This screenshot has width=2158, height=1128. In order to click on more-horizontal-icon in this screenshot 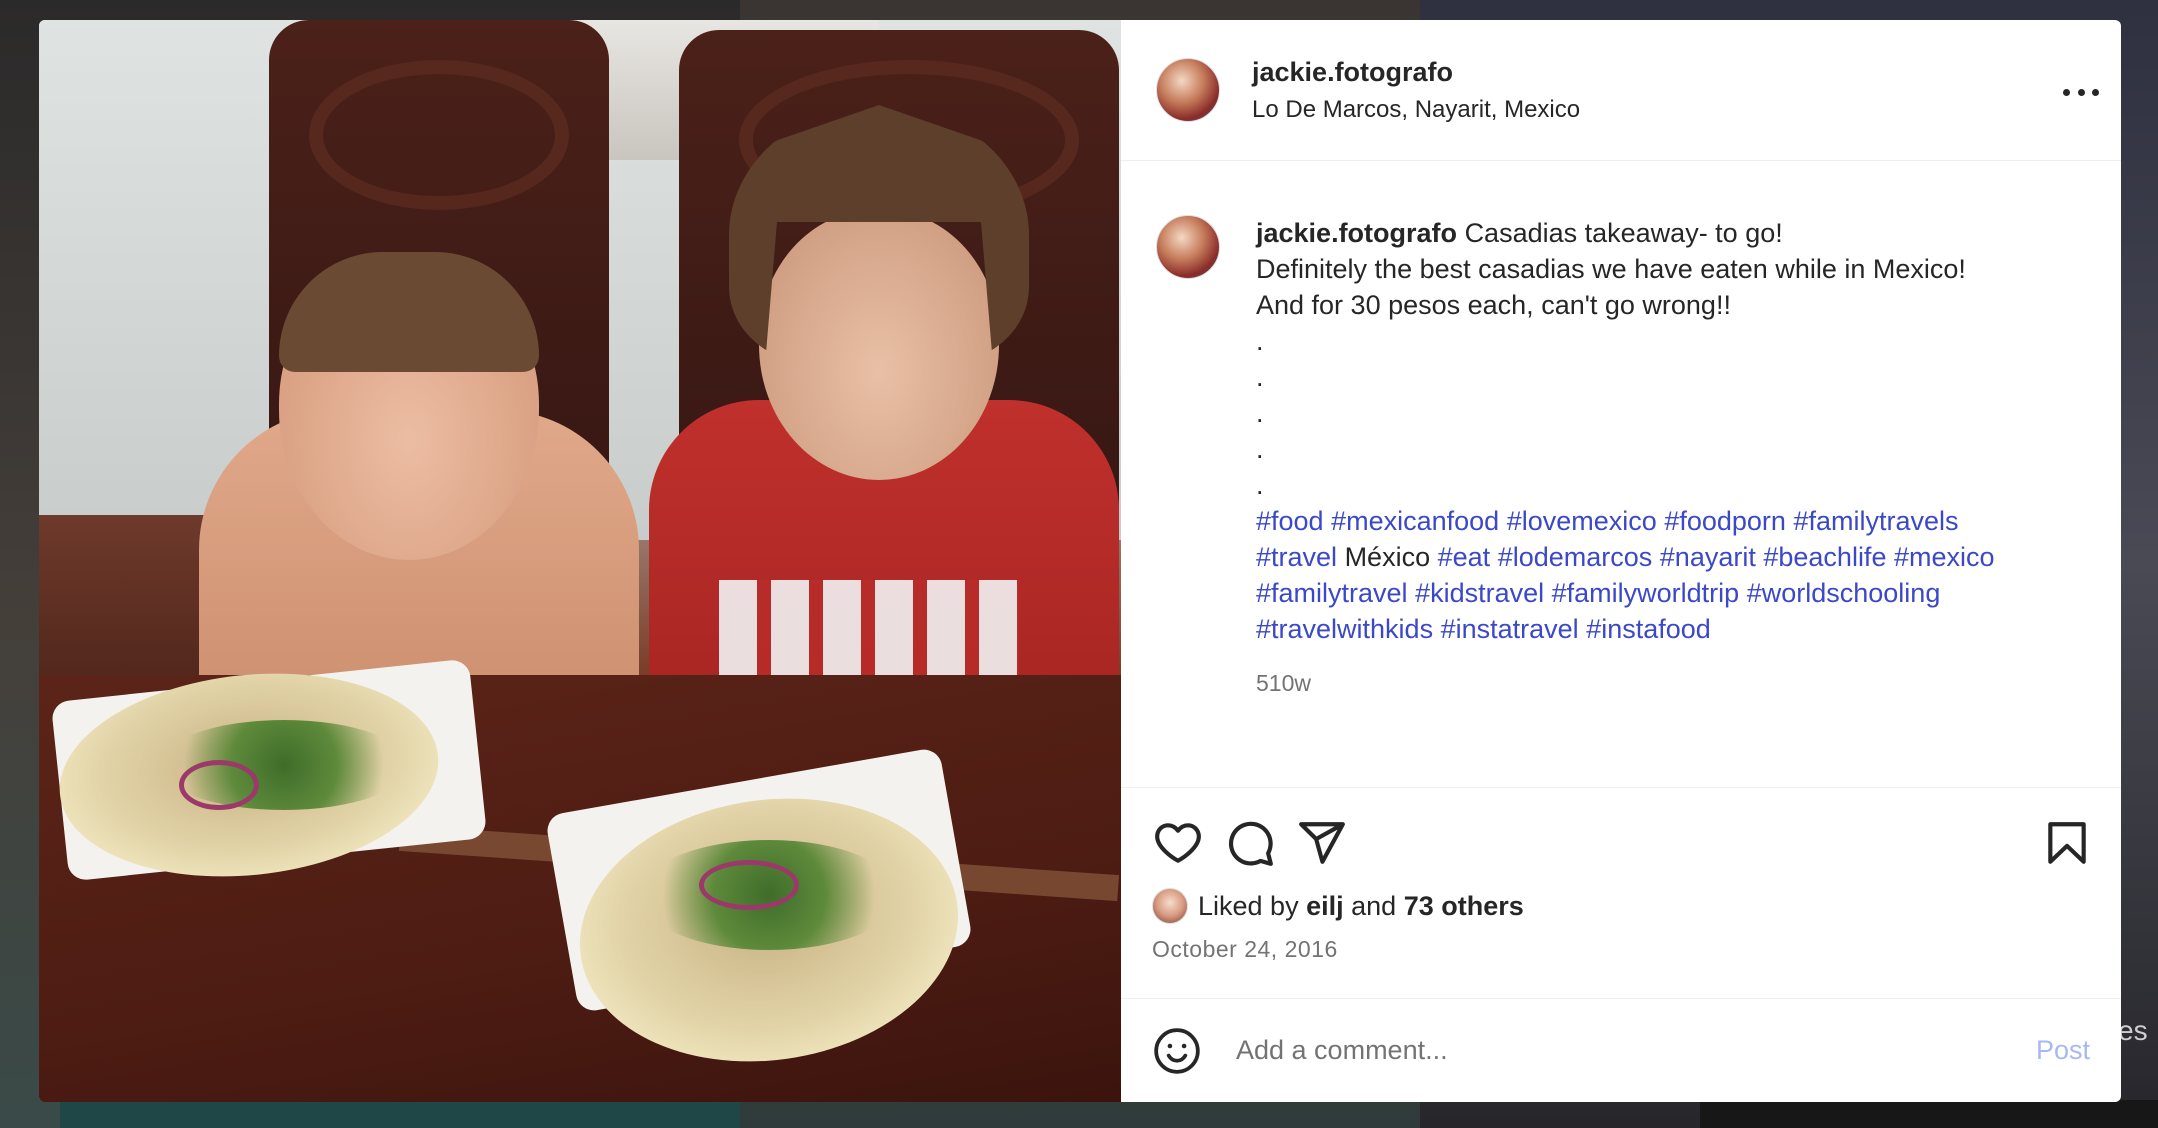, I will do `click(2081, 92)`.